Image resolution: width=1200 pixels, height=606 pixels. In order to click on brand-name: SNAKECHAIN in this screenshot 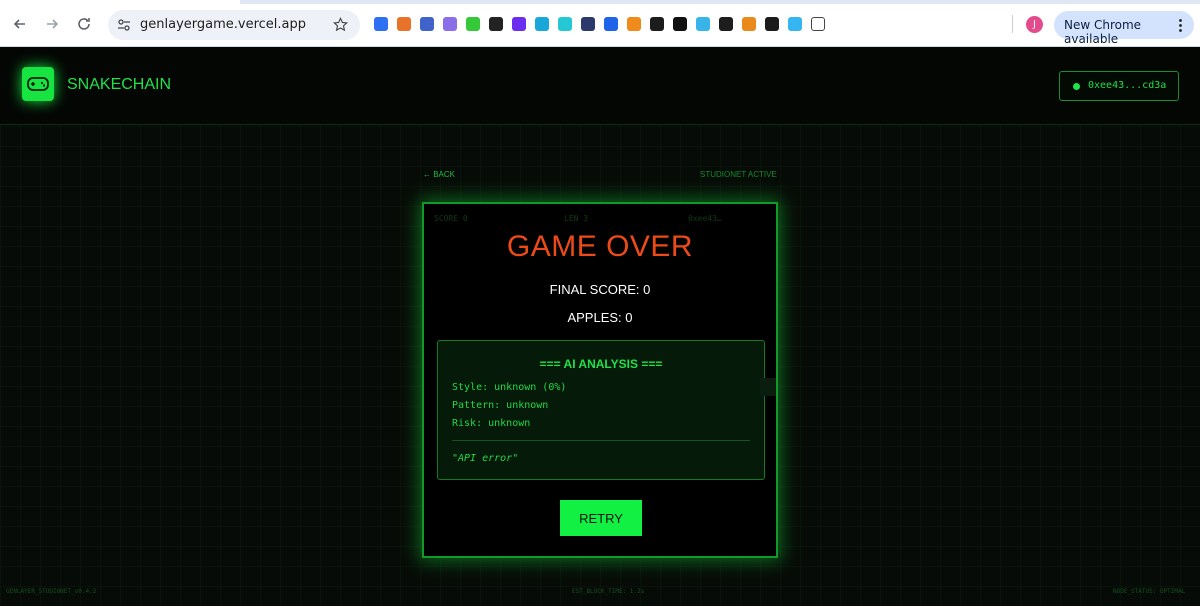, I will do `click(119, 85)`.